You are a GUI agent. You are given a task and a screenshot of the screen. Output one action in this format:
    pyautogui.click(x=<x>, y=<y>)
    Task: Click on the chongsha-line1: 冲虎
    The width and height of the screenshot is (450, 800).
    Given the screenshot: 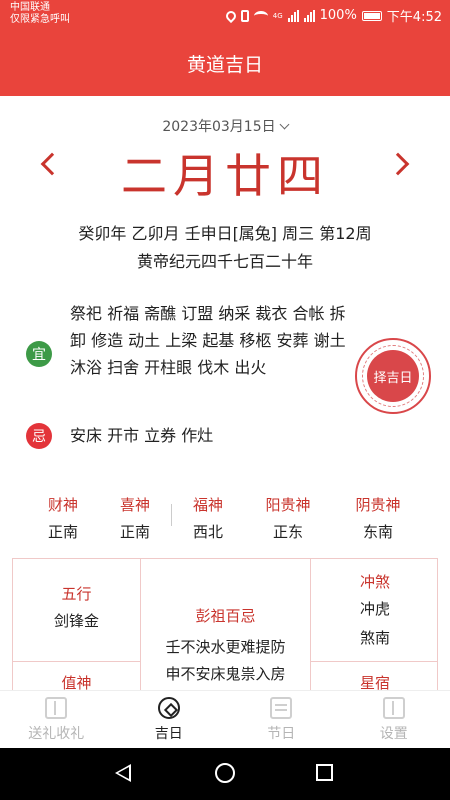 What is the action you would take?
    pyautogui.click(x=374, y=609)
    